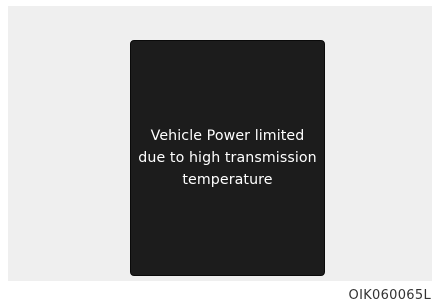 The image size is (440, 307). Describe the element at coordinates (389, 295) in the screenshot. I see `figure-code-label: OIK060065L` at that location.